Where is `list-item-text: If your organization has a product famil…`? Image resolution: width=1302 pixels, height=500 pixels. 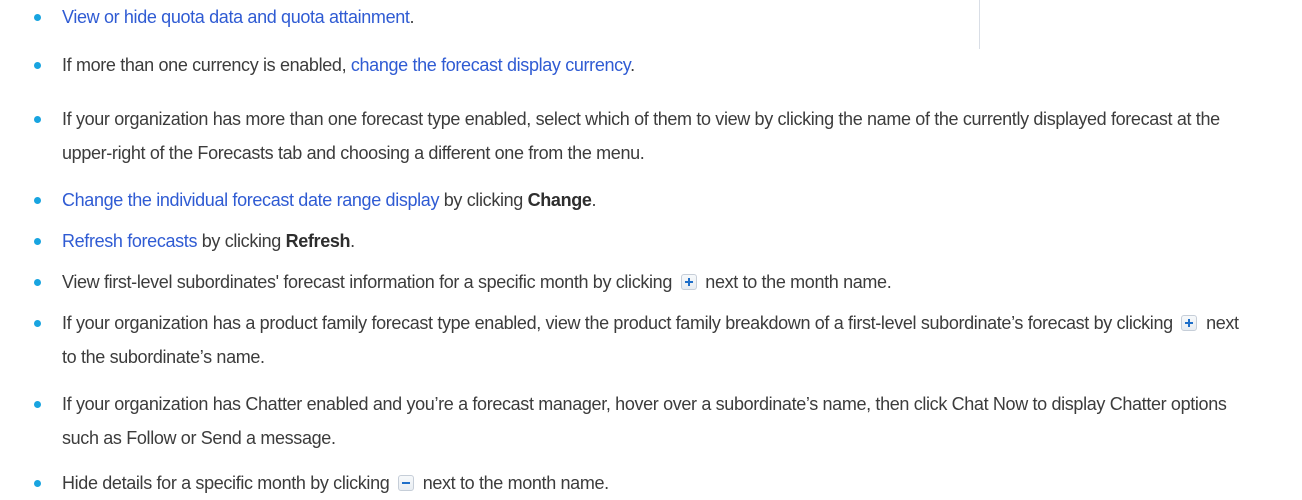 list-item-text: If your organization has a product famil… is located at coordinates (659, 340).